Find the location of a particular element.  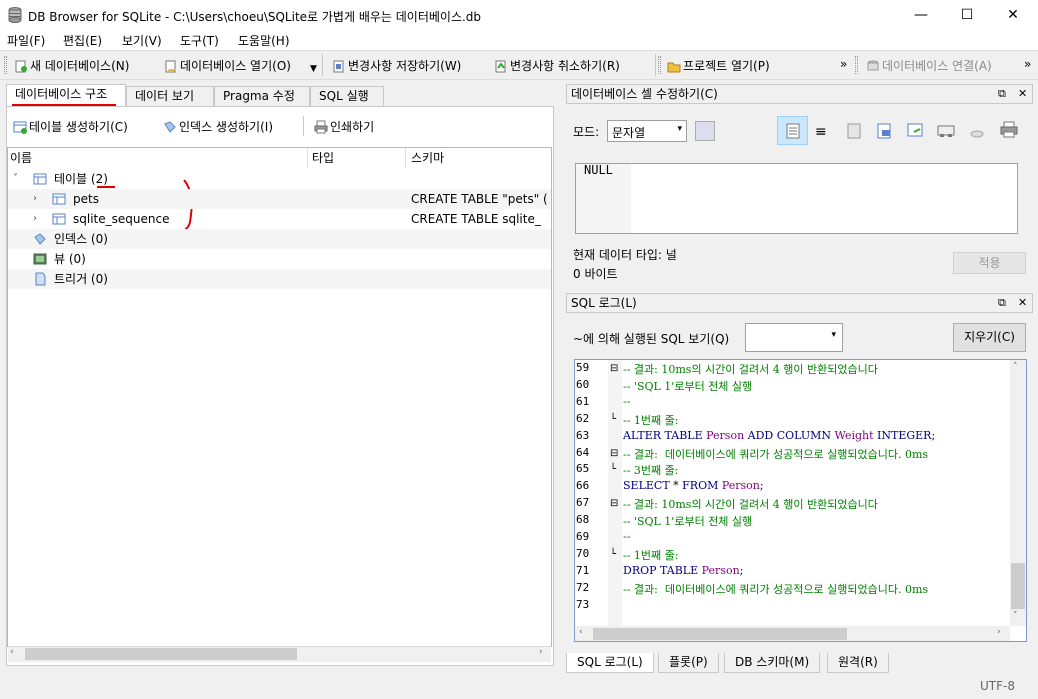

print-button: 인쇄하기 is located at coordinates (344, 126).